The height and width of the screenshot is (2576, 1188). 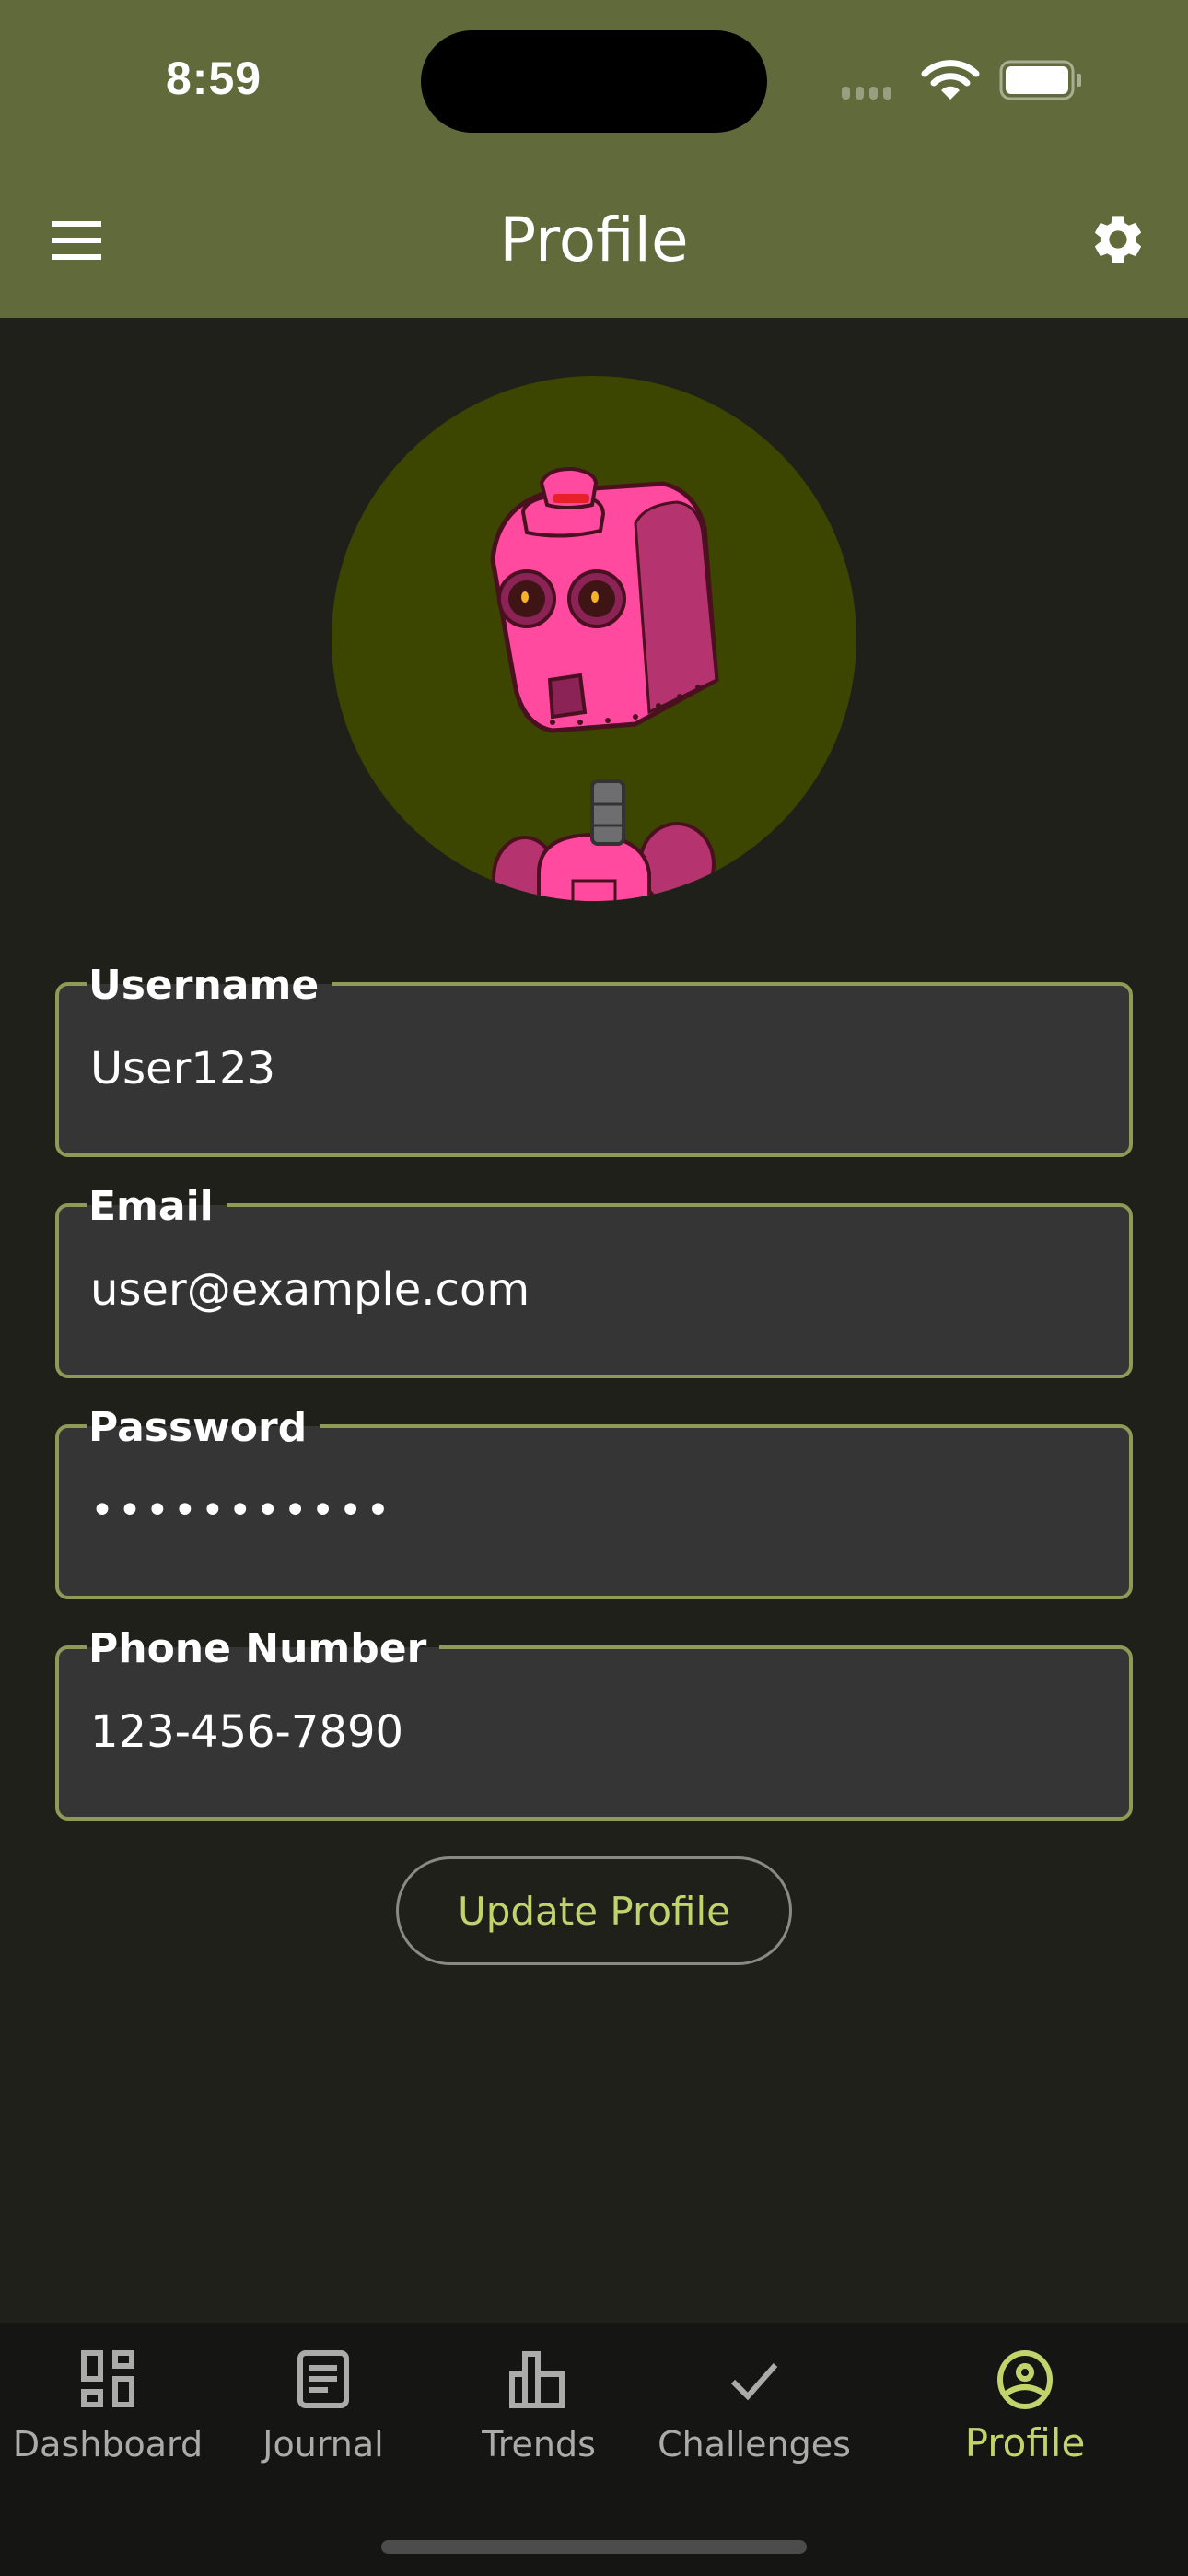 I want to click on gear-icon, so click(x=1118, y=239).